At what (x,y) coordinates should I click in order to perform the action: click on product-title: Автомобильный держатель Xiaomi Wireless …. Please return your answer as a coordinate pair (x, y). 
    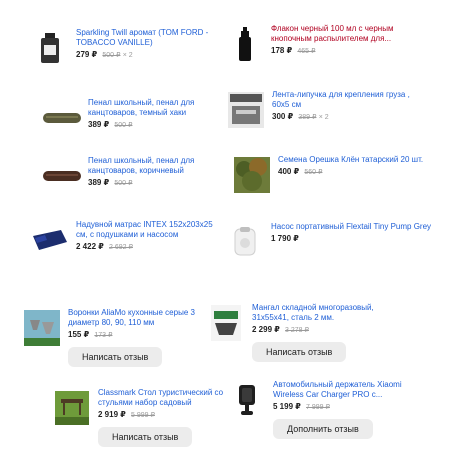
    Looking at the image, I should click on (350, 390).